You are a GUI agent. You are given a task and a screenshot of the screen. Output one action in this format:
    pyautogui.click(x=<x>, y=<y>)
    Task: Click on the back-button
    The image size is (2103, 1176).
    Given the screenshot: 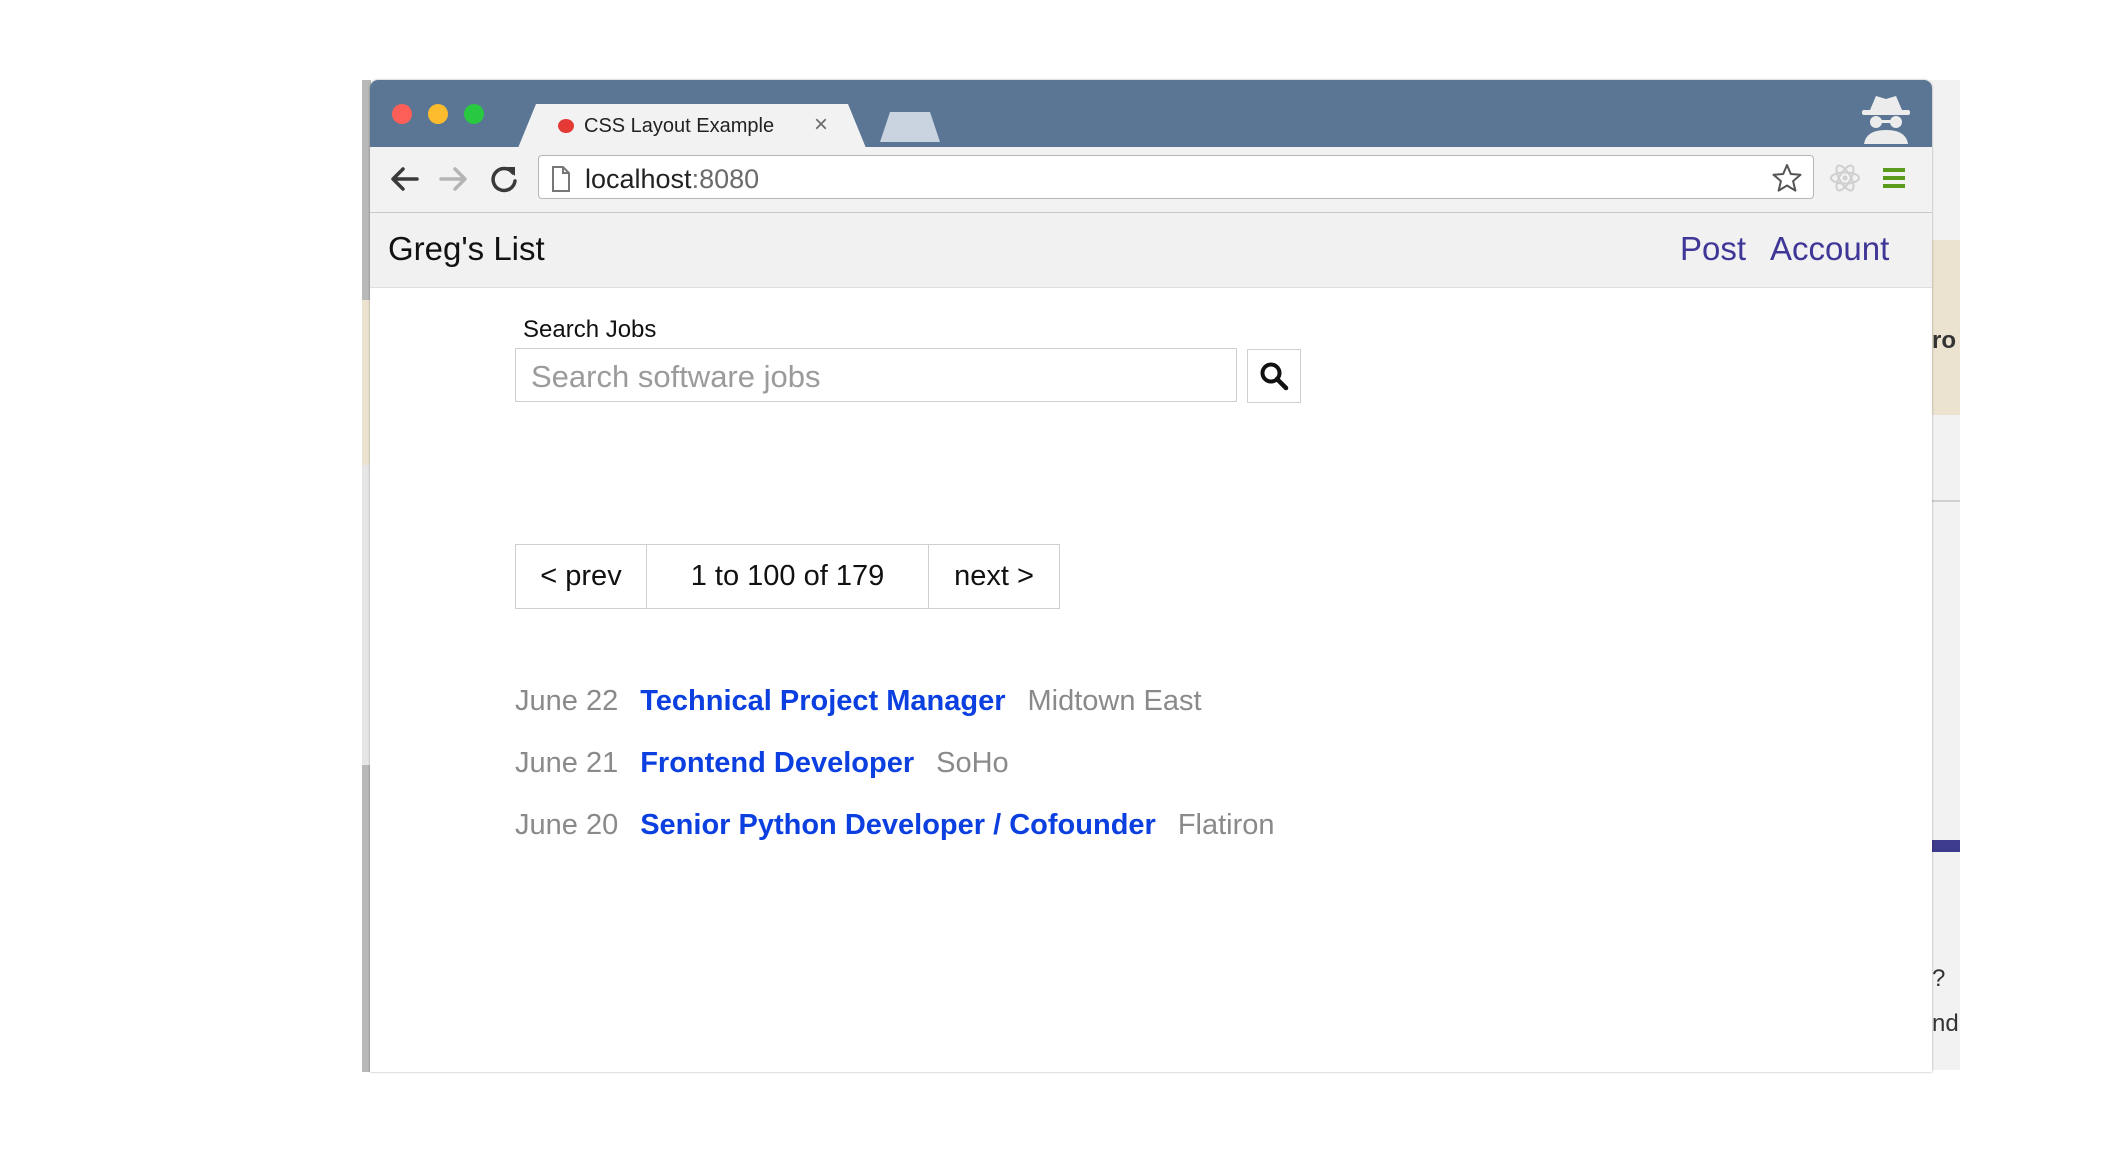 What is the action you would take?
    pyautogui.click(x=404, y=179)
    